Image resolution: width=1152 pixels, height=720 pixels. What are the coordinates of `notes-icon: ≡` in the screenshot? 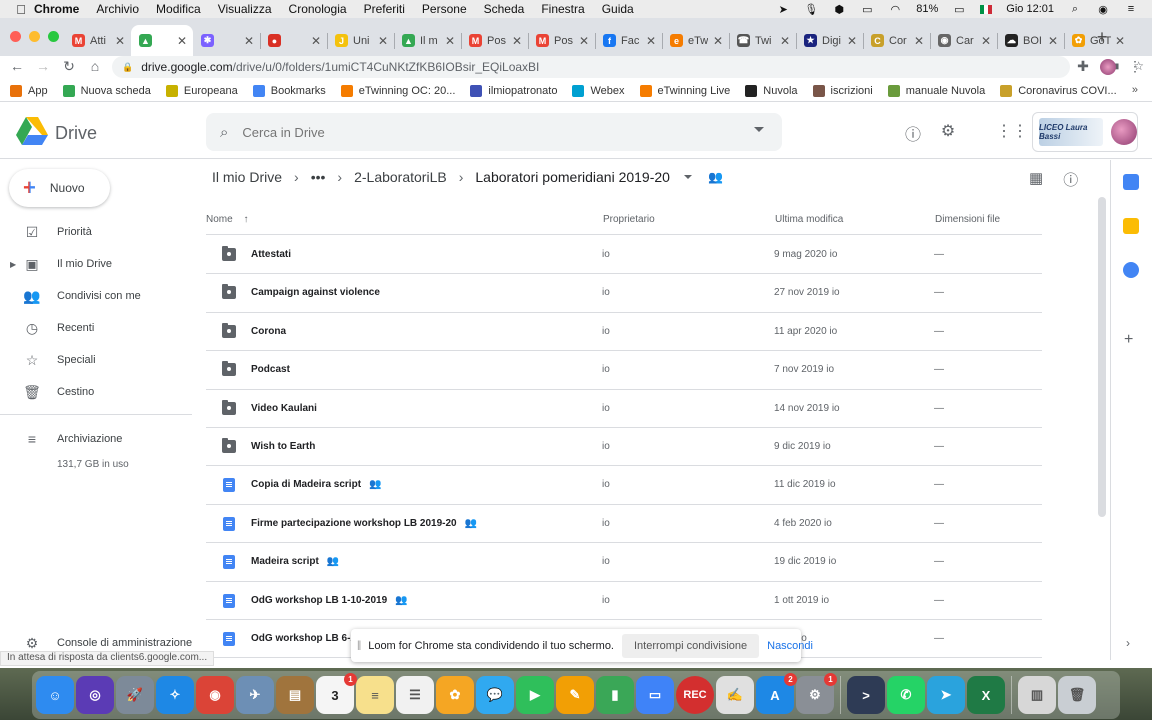 It's located at (375, 695).